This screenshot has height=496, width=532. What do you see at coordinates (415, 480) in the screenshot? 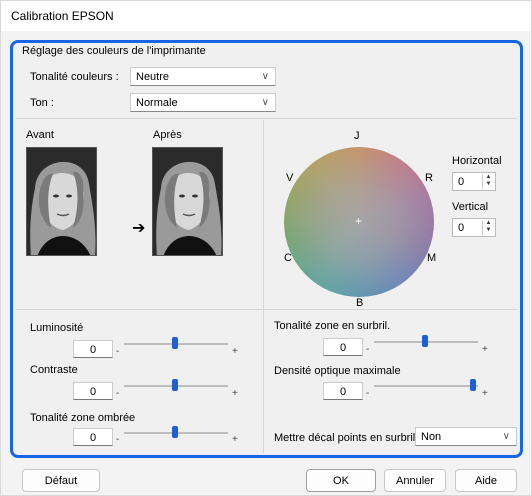
I see `cancel-button: Annuler` at bounding box center [415, 480].